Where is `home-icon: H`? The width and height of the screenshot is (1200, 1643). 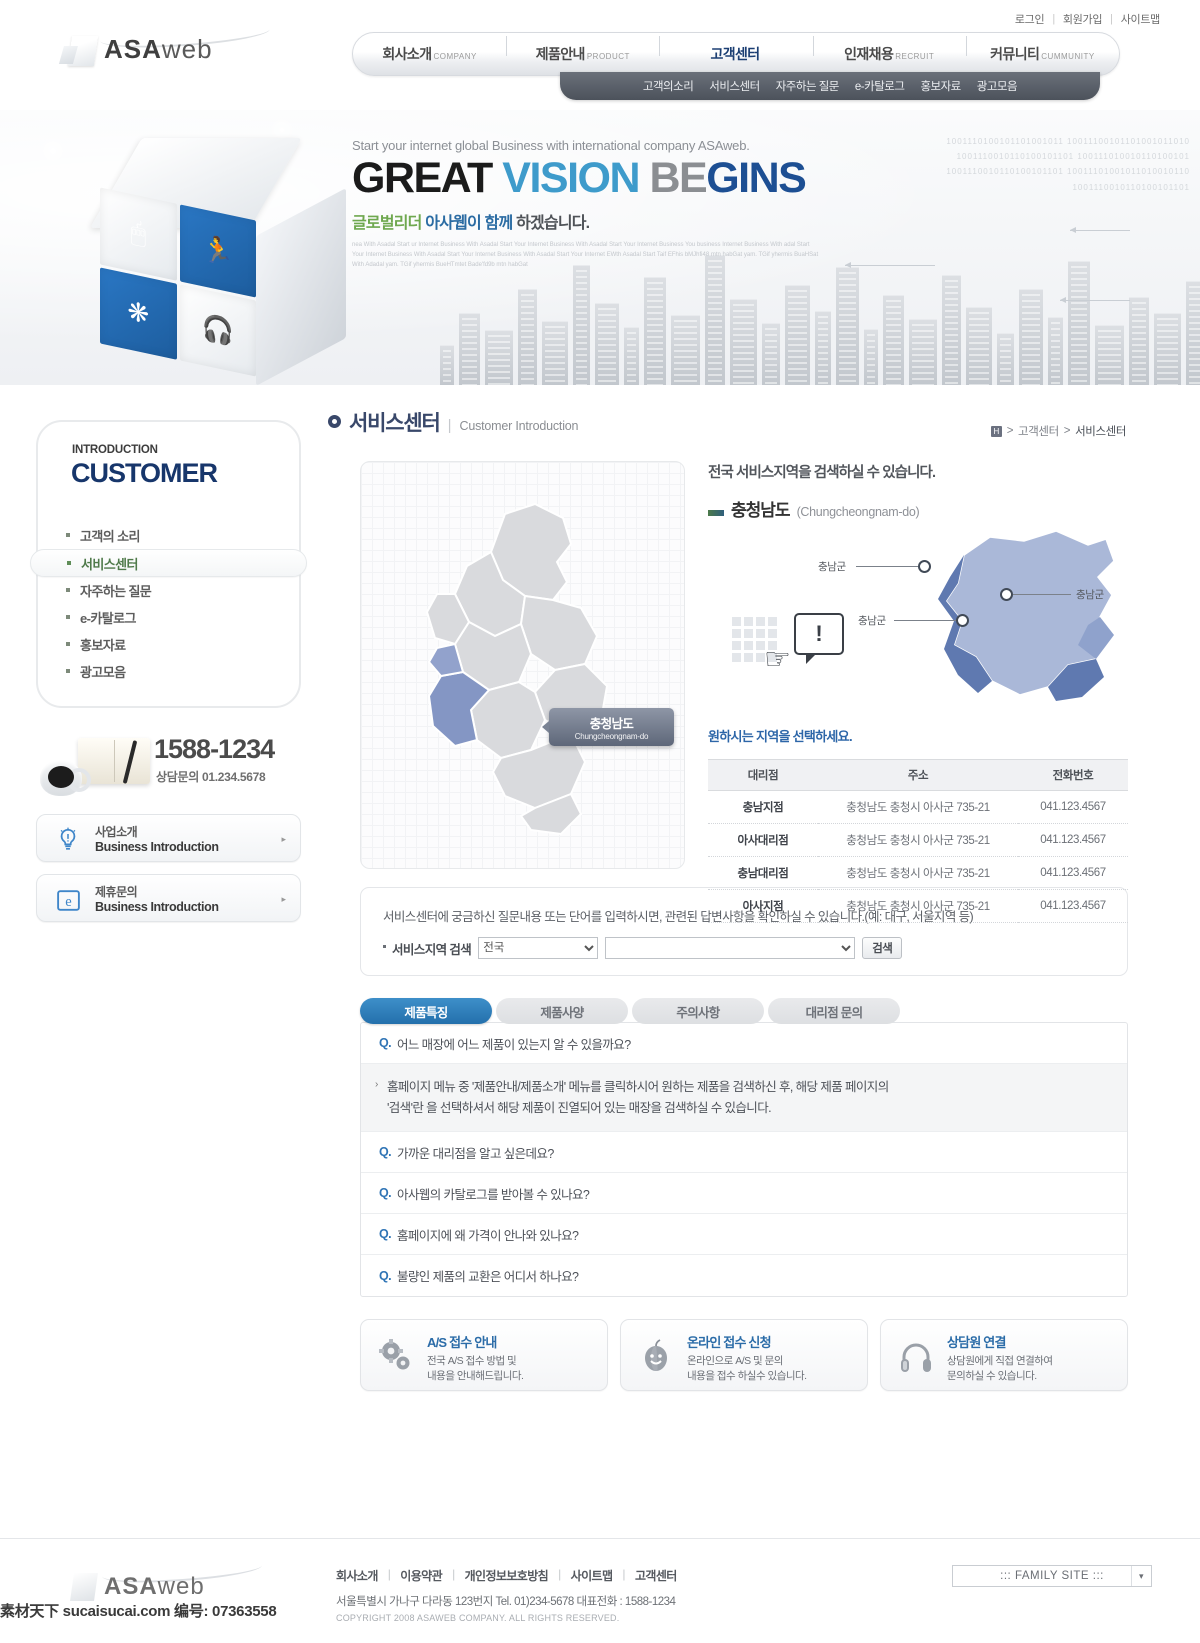 home-icon: H is located at coordinates (996, 431).